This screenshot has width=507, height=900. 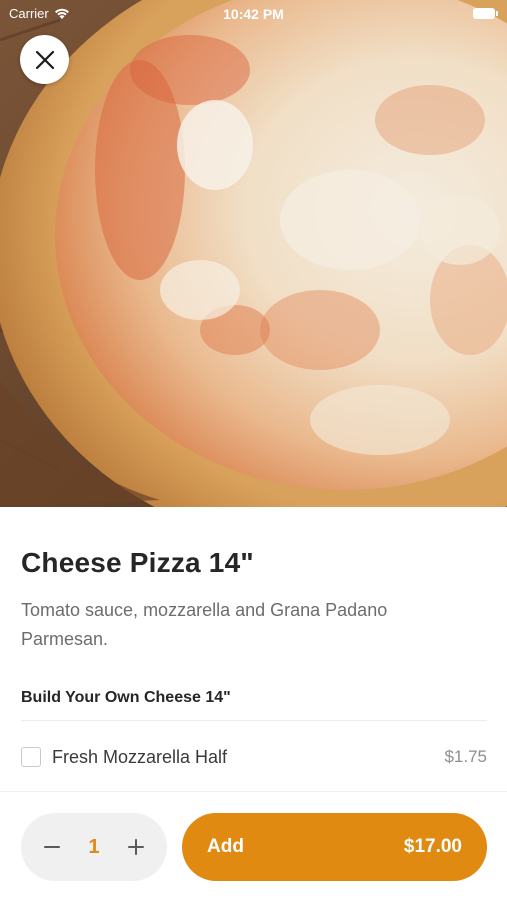 What do you see at coordinates (485, 13) in the screenshot?
I see `battery-icon` at bounding box center [485, 13].